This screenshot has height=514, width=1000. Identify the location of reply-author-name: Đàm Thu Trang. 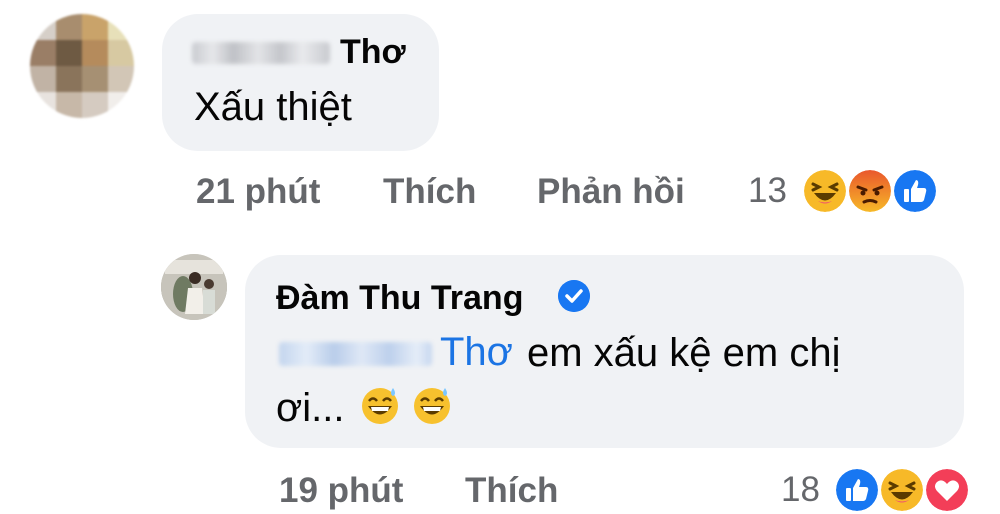
(399, 298).